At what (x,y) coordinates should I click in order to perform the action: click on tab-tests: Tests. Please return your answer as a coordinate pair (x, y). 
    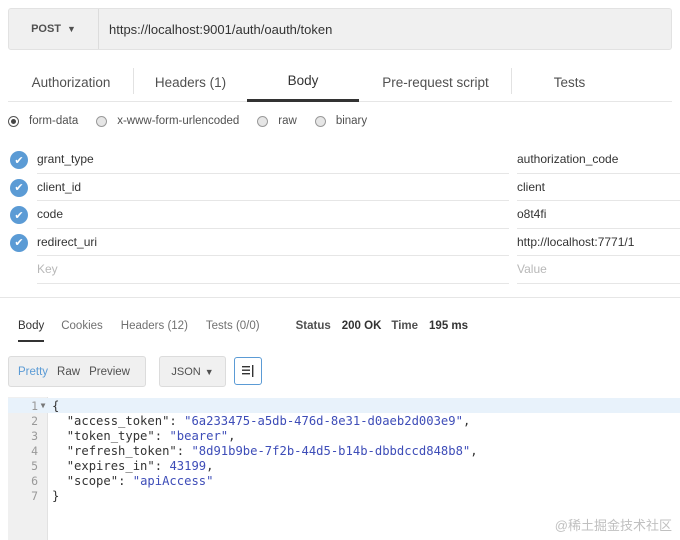
    Looking at the image, I should click on (569, 82).